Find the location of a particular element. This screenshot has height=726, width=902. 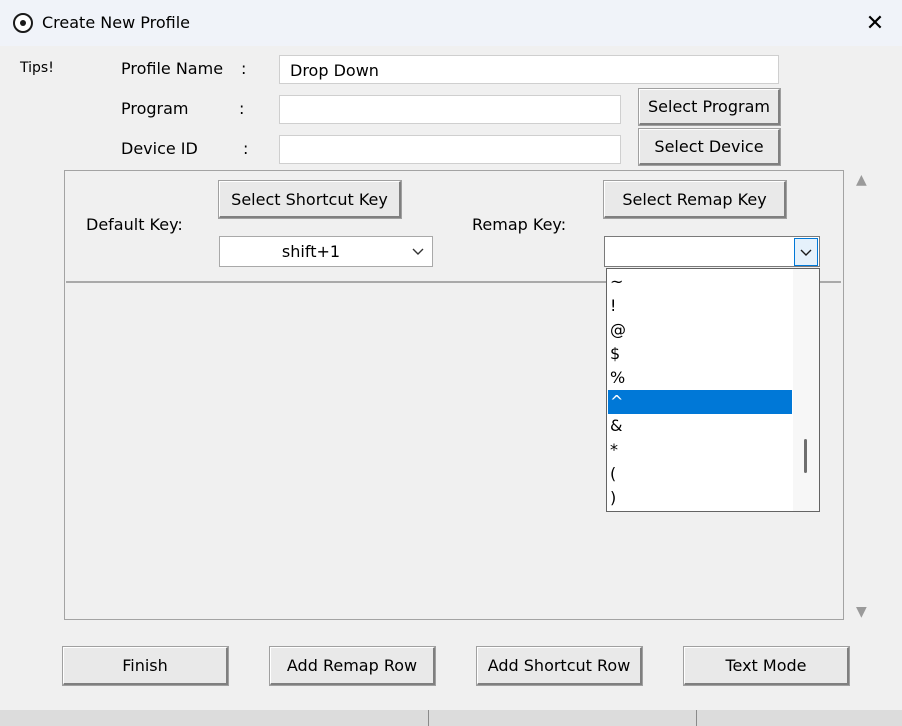

list-item: ! is located at coordinates (700, 306).